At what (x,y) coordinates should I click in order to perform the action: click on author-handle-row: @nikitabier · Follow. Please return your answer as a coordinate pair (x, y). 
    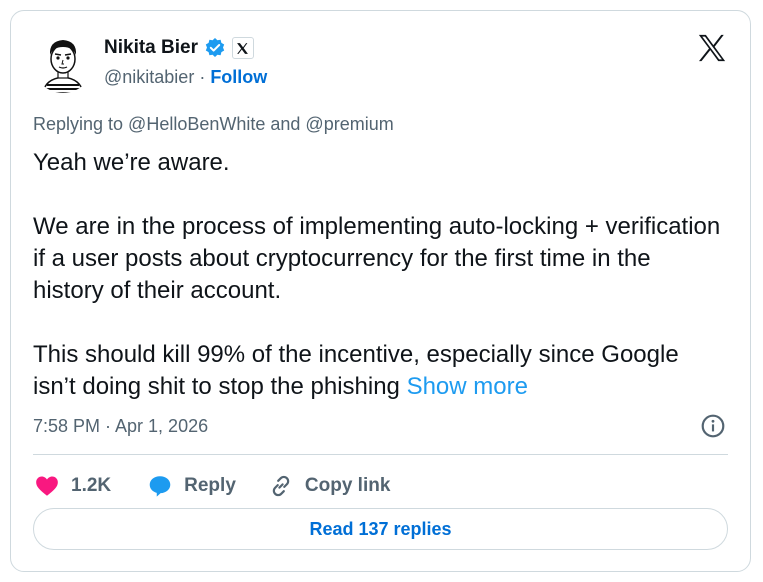
    Looking at the image, I should click on (185, 77).